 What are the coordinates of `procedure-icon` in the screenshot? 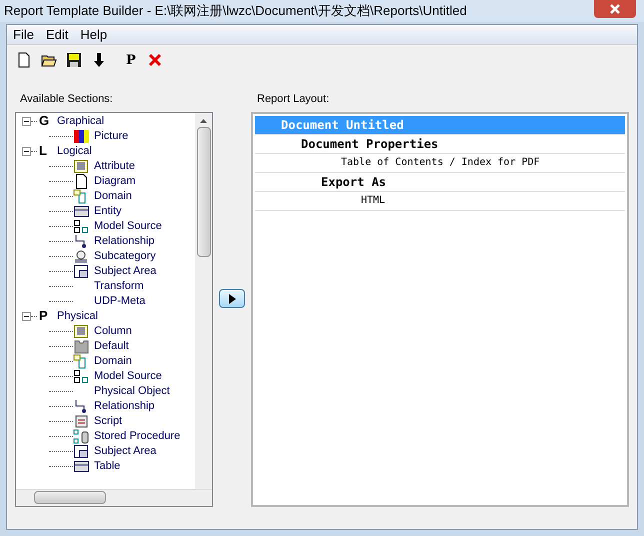 It's located at (81, 436).